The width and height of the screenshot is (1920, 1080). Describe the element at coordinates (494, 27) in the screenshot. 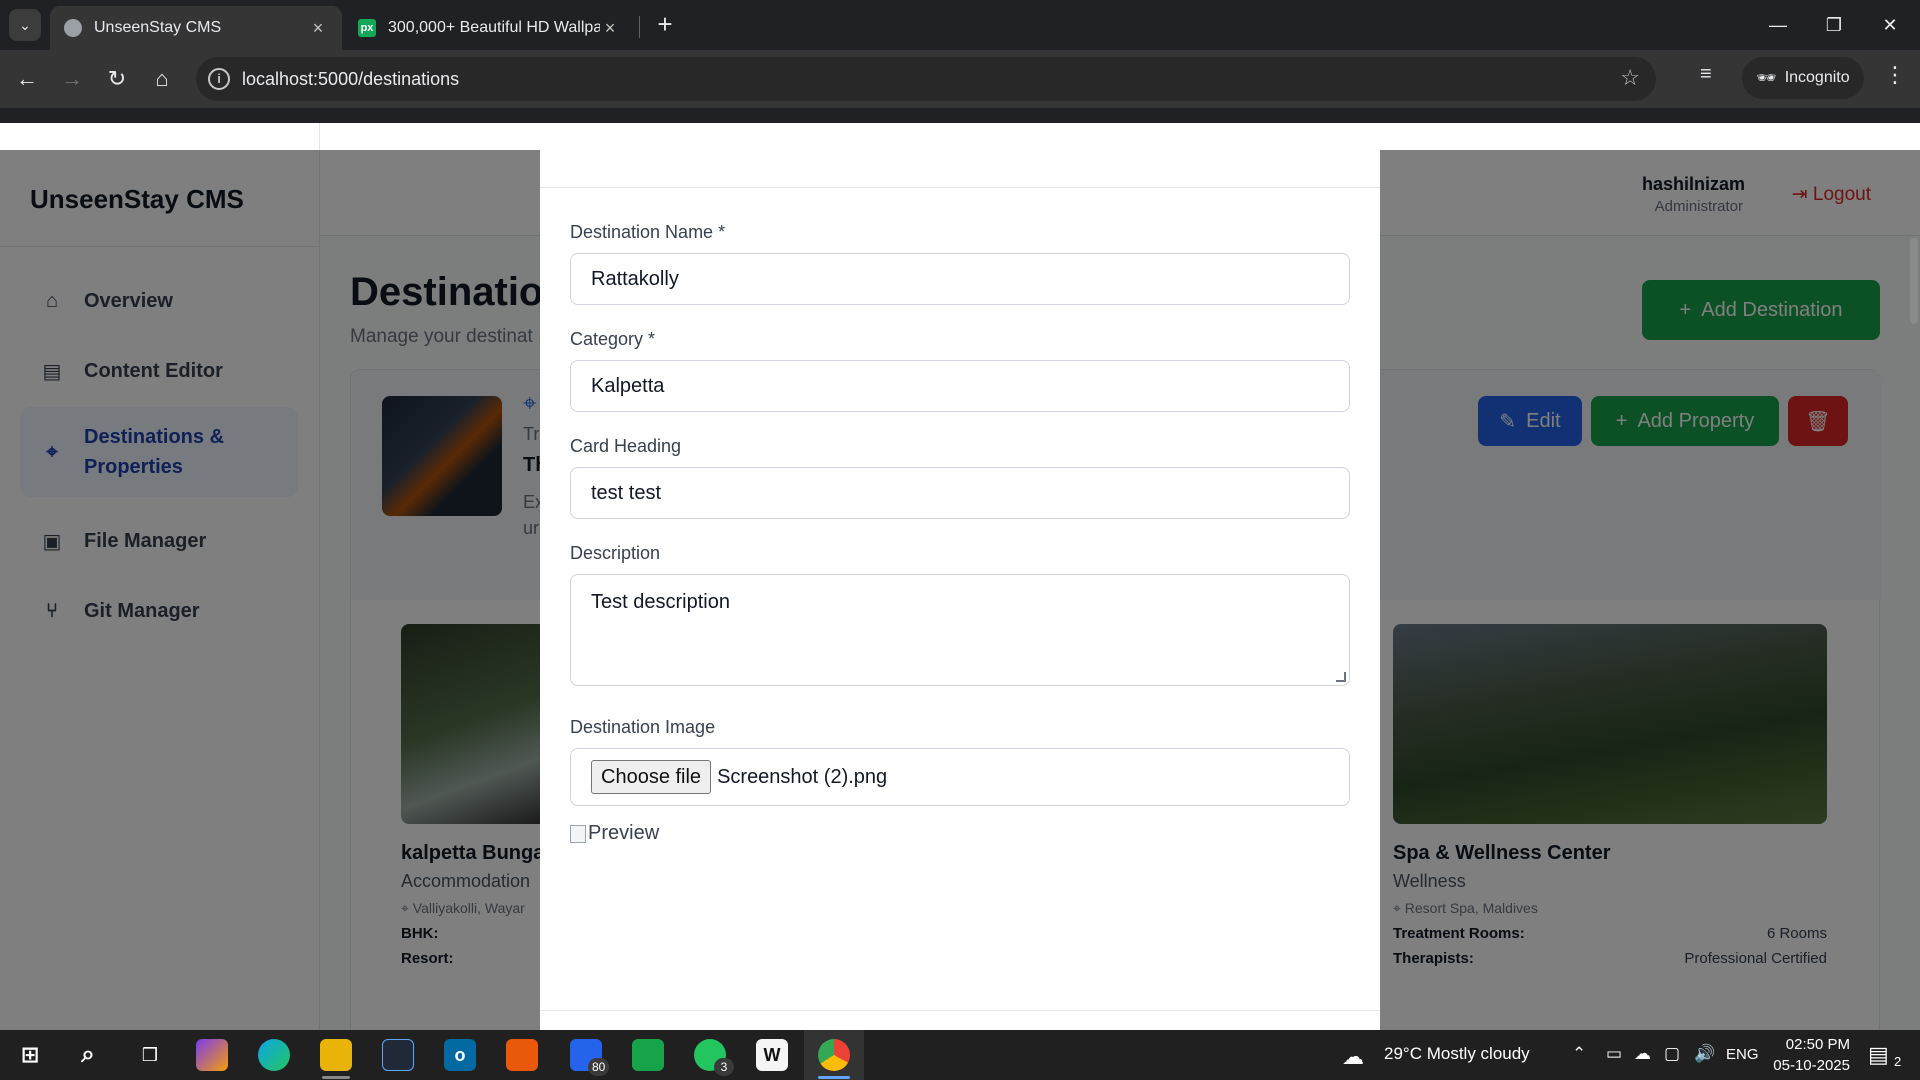

I see `tab-title: 300,000+ Beautiful HD Wallpap` at that location.